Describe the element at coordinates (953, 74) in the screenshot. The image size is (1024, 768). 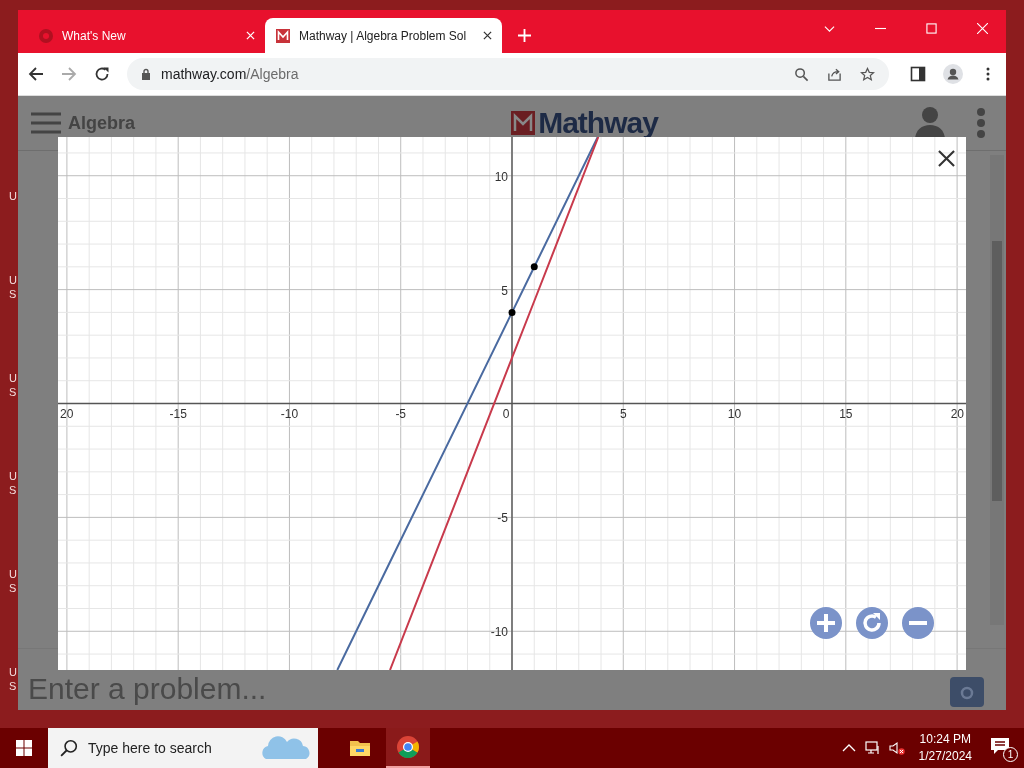
I see `profile-icon` at that location.